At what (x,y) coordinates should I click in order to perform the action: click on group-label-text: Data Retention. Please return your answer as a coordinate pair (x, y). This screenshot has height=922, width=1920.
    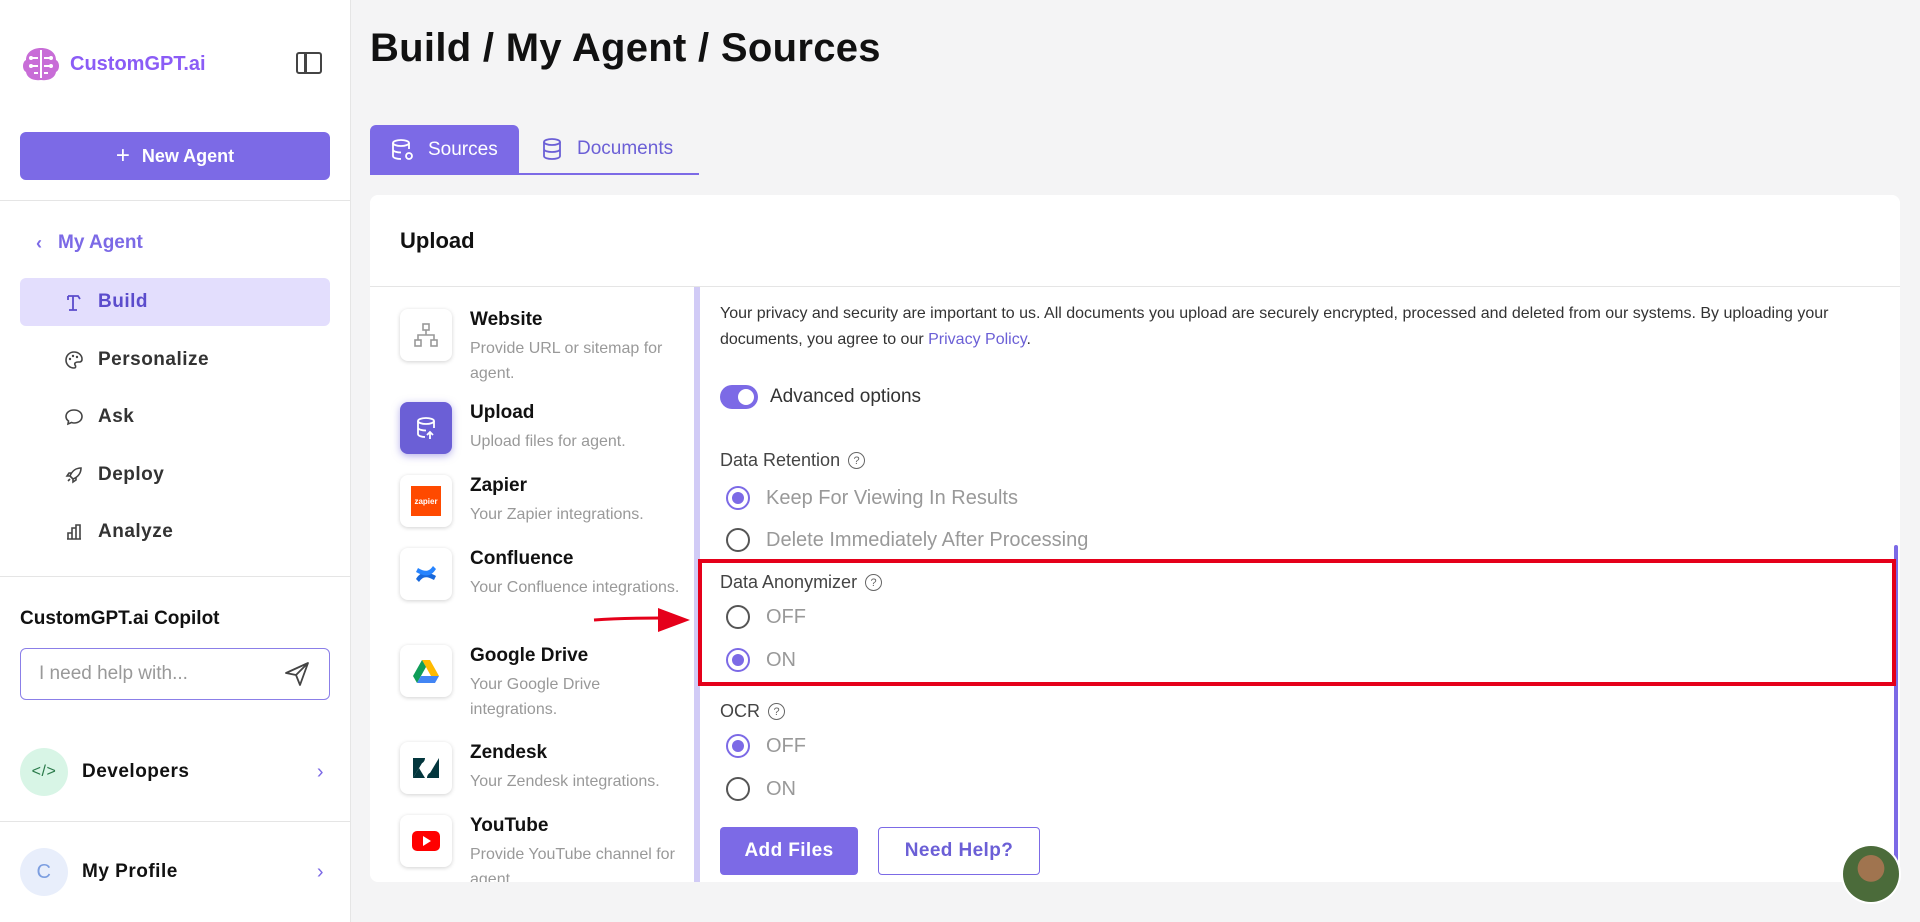
    Looking at the image, I should click on (780, 460).